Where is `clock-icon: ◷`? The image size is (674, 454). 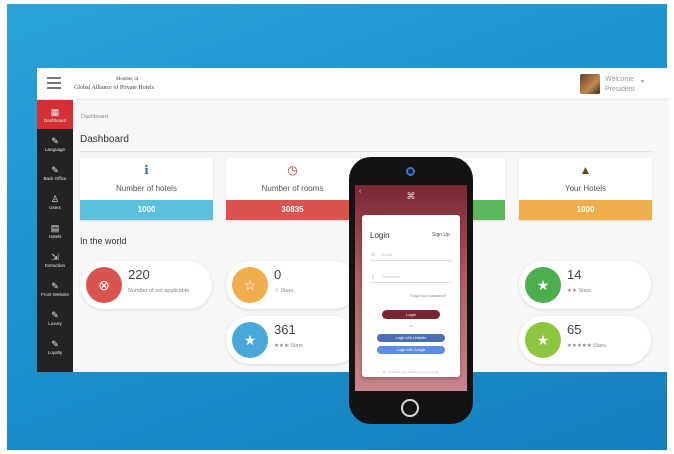
clock-icon: ◷ is located at coordinates (292, 170).